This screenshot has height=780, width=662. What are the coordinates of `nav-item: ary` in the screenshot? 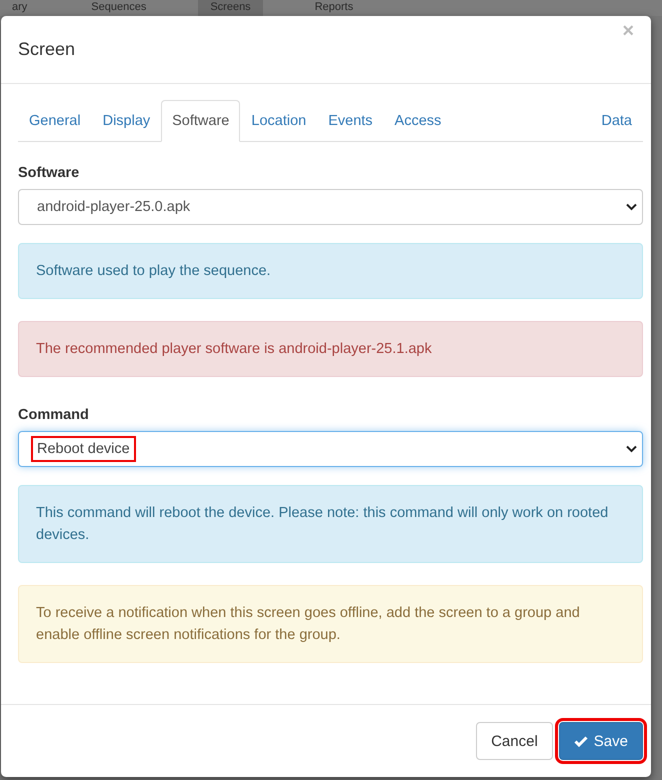 It's located at (20, 8).